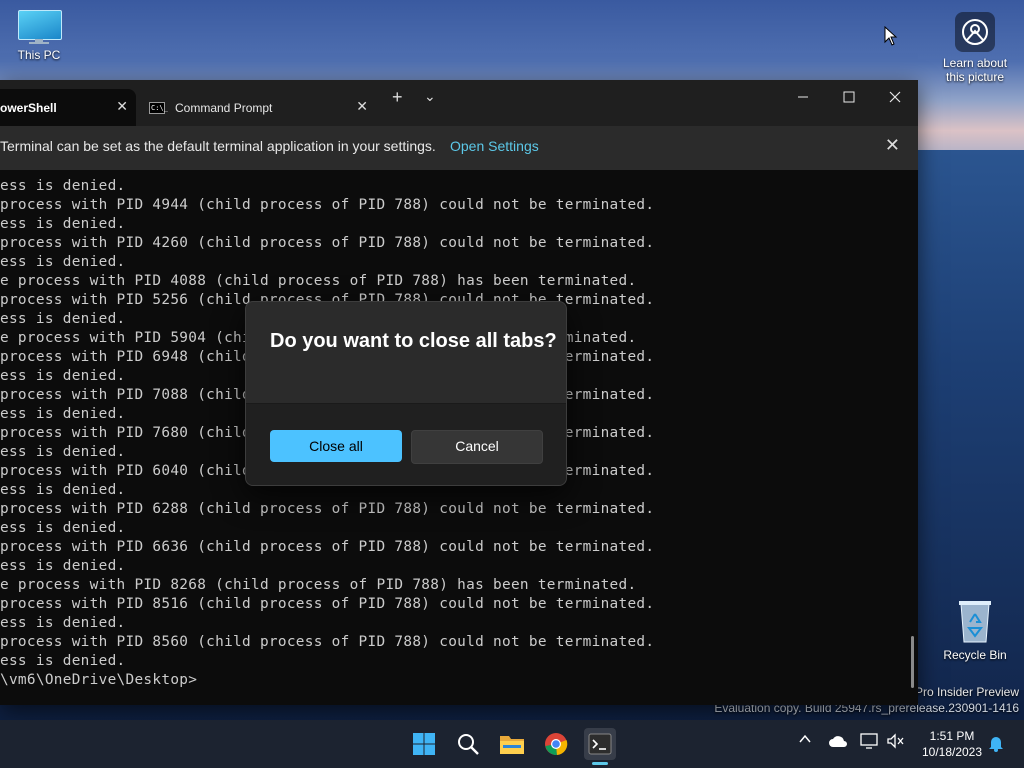 Image resolution: width=1024 pixels, height=768 pixels. I want to click on scrollbar, so click(912, 662).